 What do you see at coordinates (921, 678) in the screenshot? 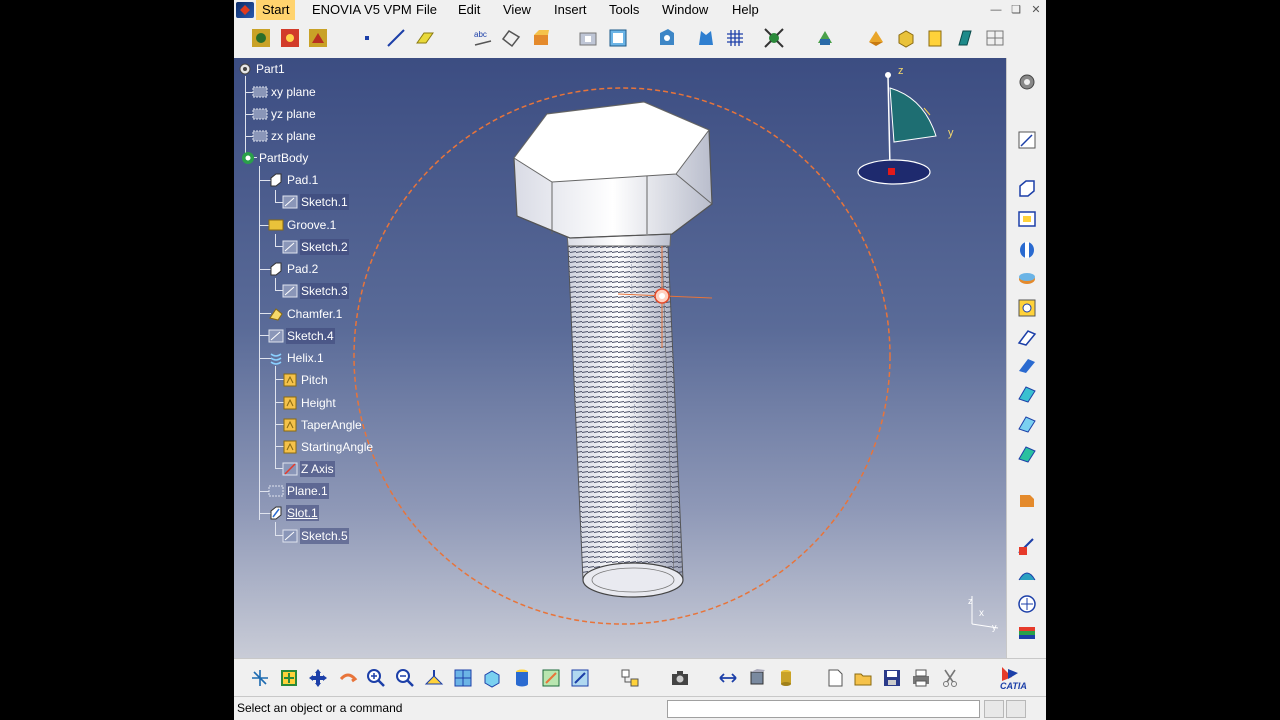
I see `print-icon` at bounding box center [921, 678].